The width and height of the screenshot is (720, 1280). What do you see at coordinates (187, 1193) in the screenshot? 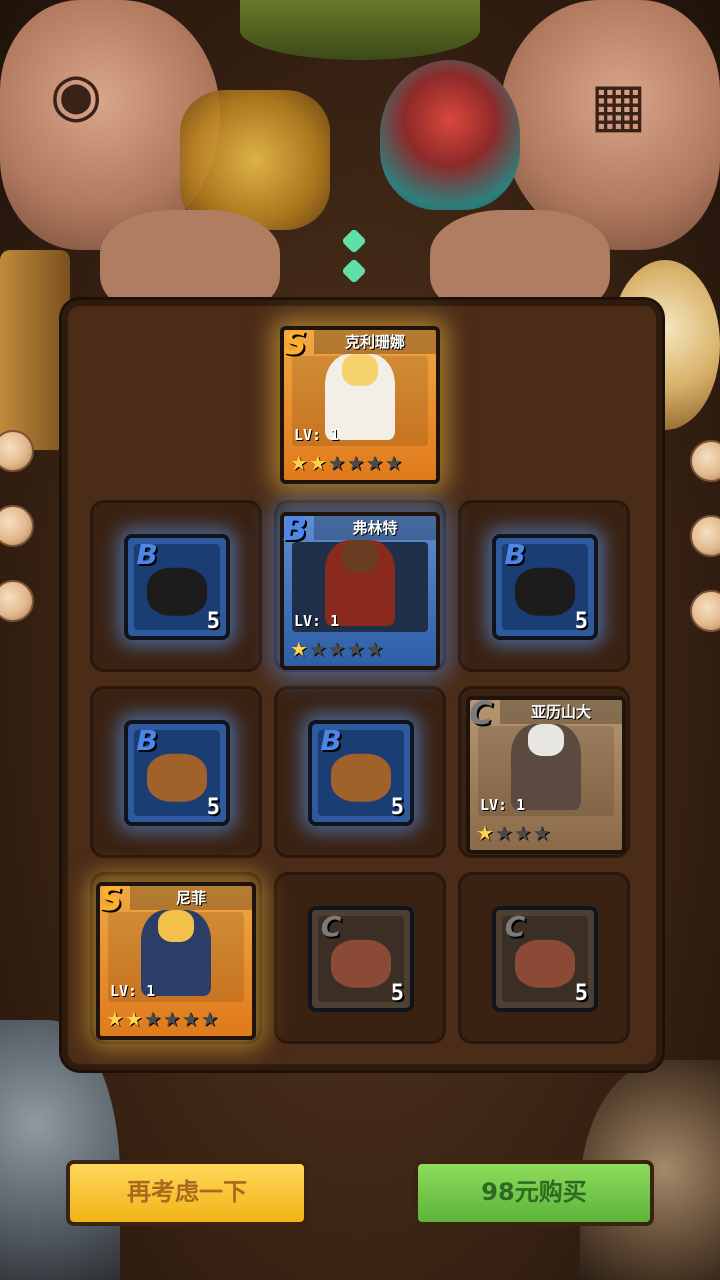
I see `reconsider-button: 再考虑一下` at bounding box center [187, 1193].